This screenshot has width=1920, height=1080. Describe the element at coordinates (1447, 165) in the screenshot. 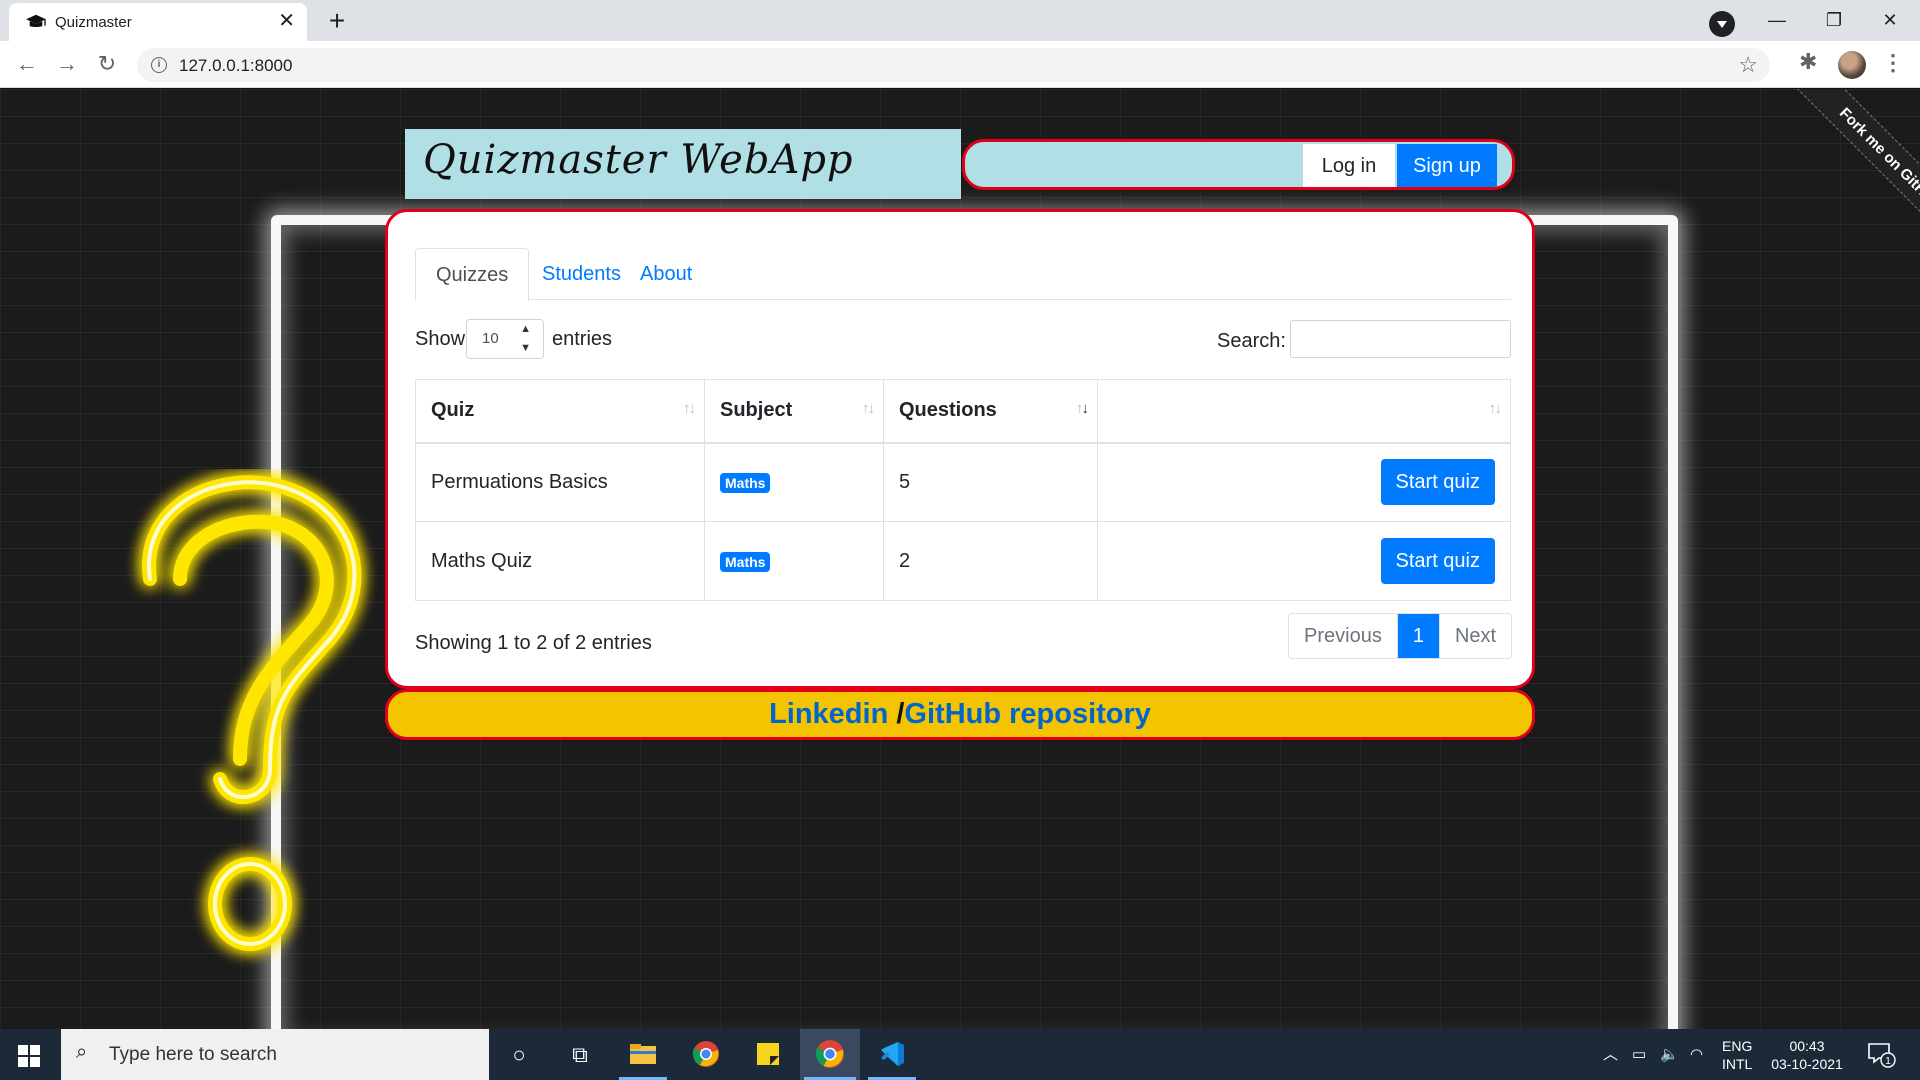

I see `signup-button: Sign up` at that location.